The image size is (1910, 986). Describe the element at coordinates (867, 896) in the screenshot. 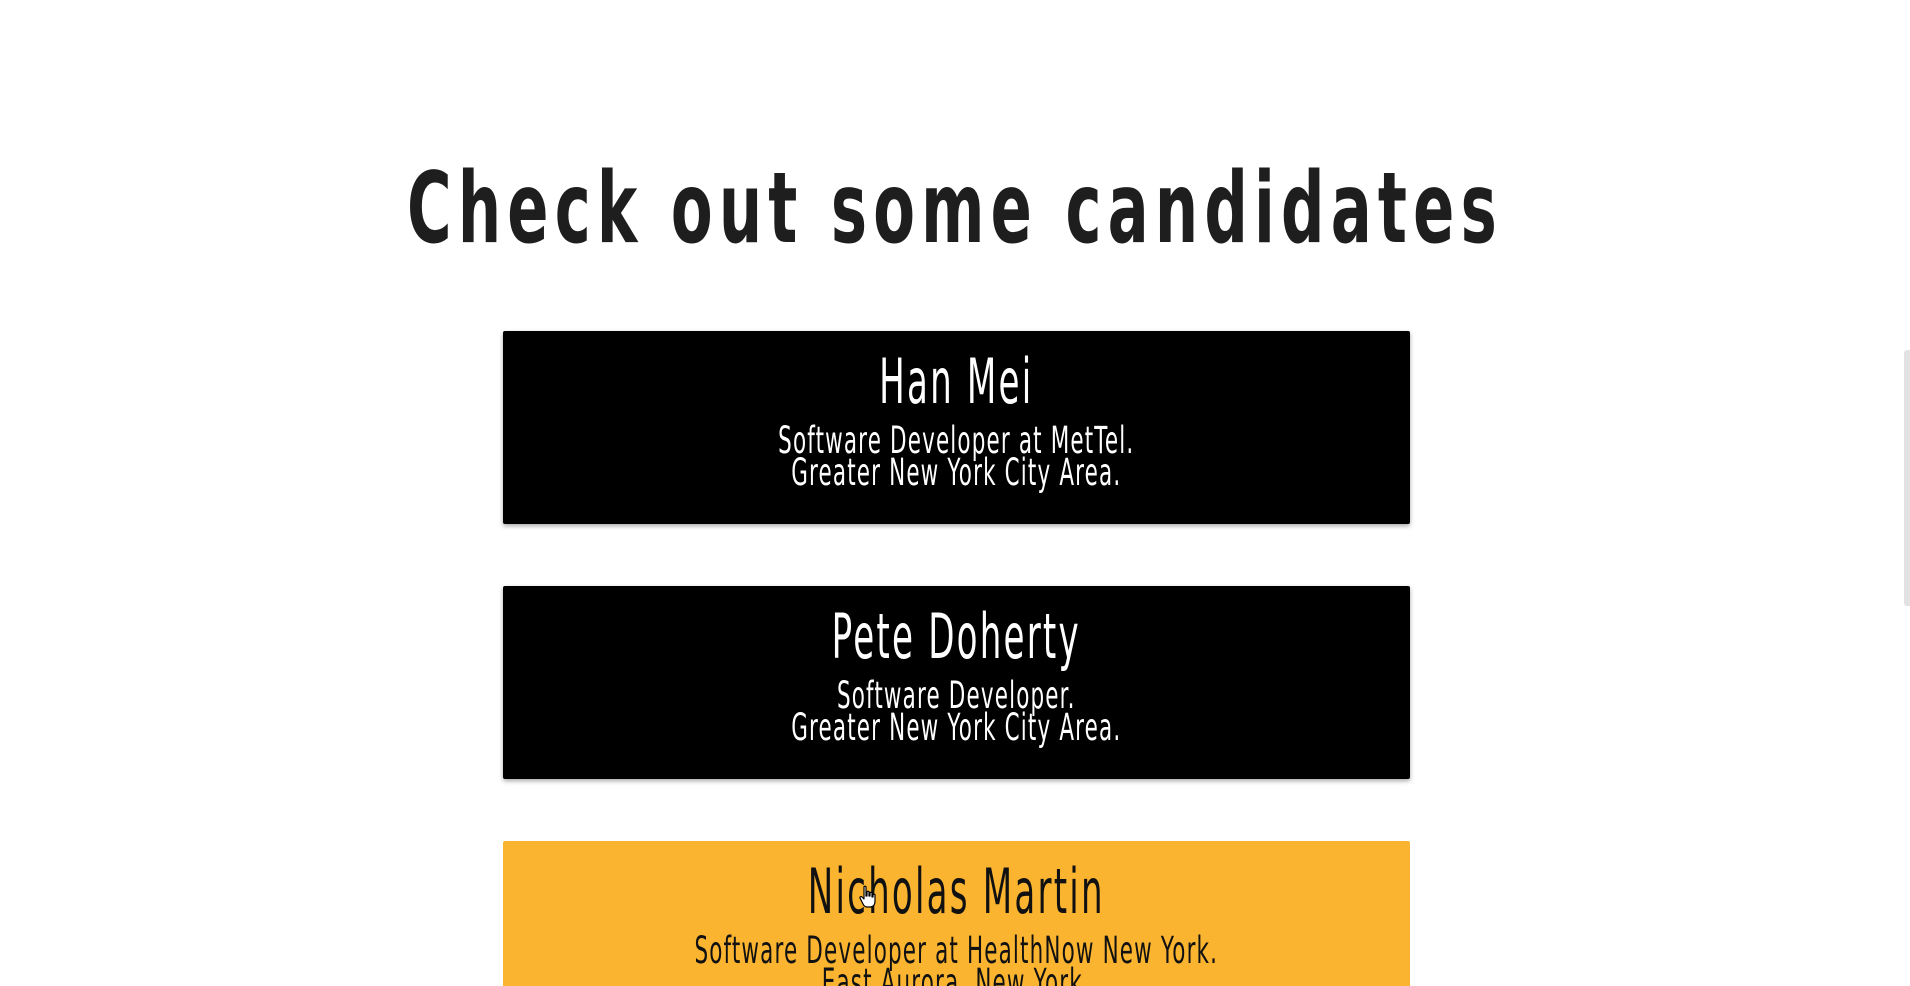

I see `hand-pointer-icon` at that location.